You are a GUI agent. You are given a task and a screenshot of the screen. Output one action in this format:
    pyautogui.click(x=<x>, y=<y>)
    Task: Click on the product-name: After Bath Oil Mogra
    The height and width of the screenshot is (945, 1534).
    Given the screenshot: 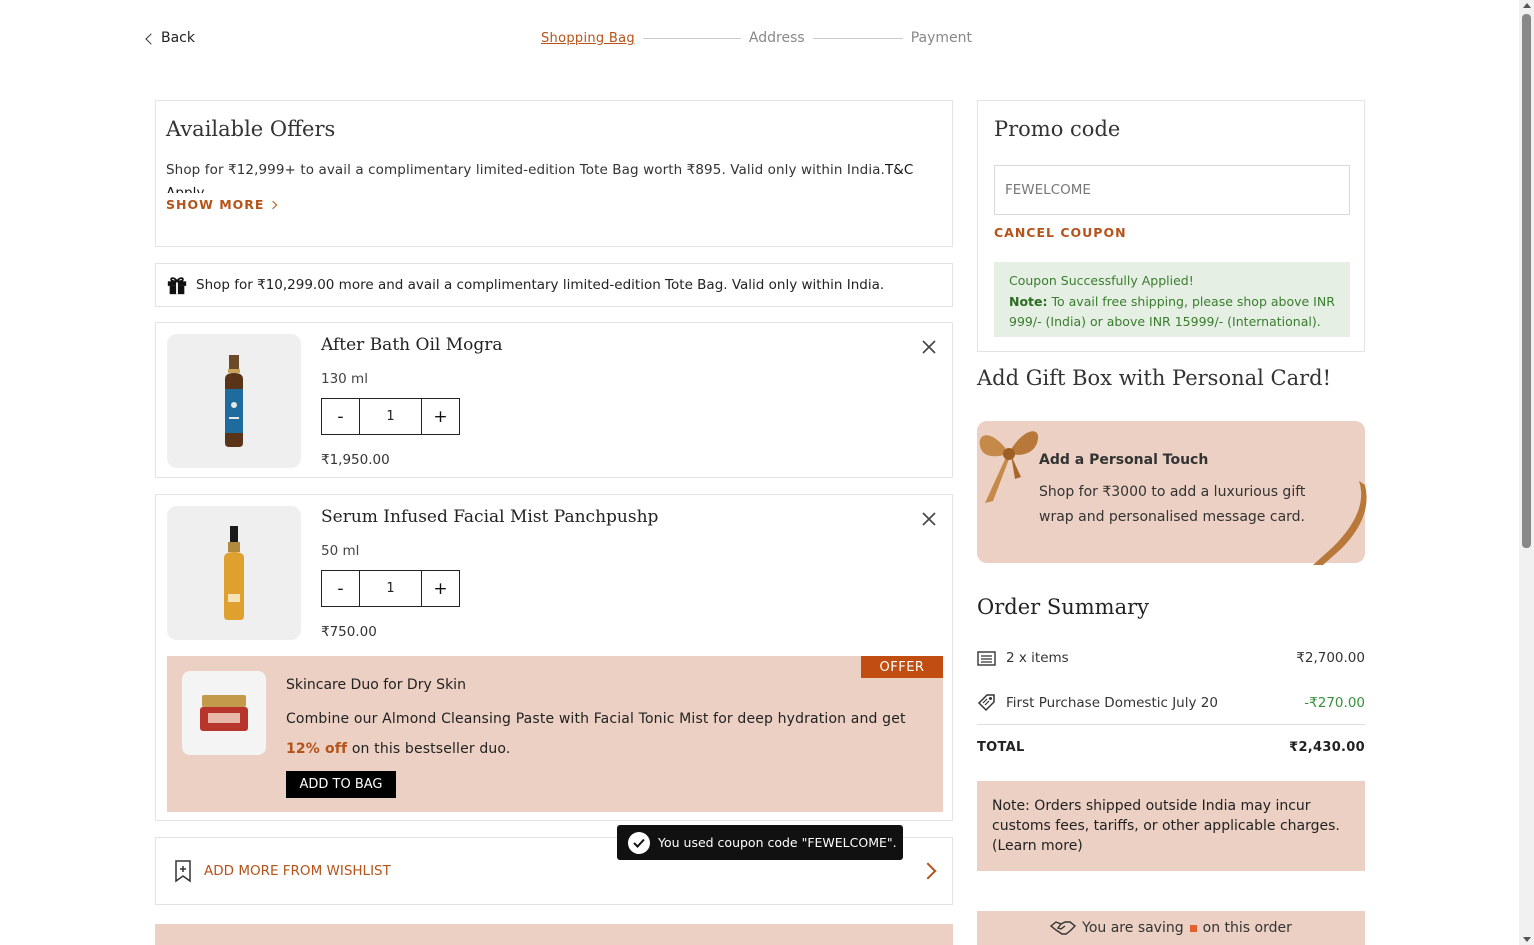 What is the action you would take?
    pyautogui.click(x=412, y=345)
    